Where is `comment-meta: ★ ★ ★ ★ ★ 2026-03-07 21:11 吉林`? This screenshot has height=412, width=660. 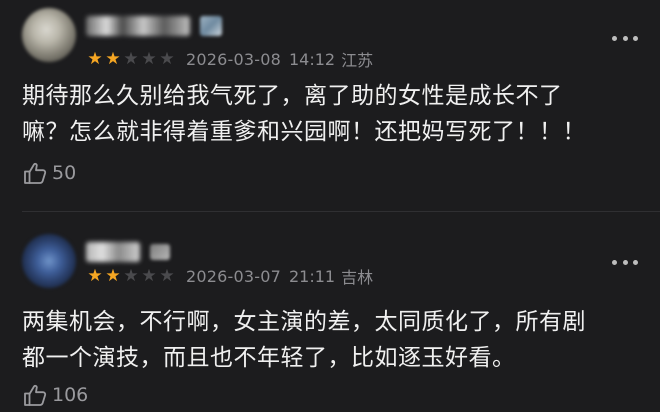 comment-meta: ★ ★ ★ ★ ★ 2026-03-07 21:11 吉林 is located at coordinates (230, 276).